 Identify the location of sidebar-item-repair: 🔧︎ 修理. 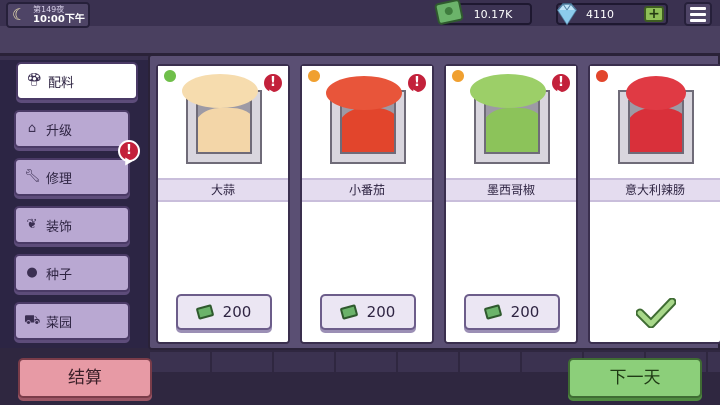
(72, 177).